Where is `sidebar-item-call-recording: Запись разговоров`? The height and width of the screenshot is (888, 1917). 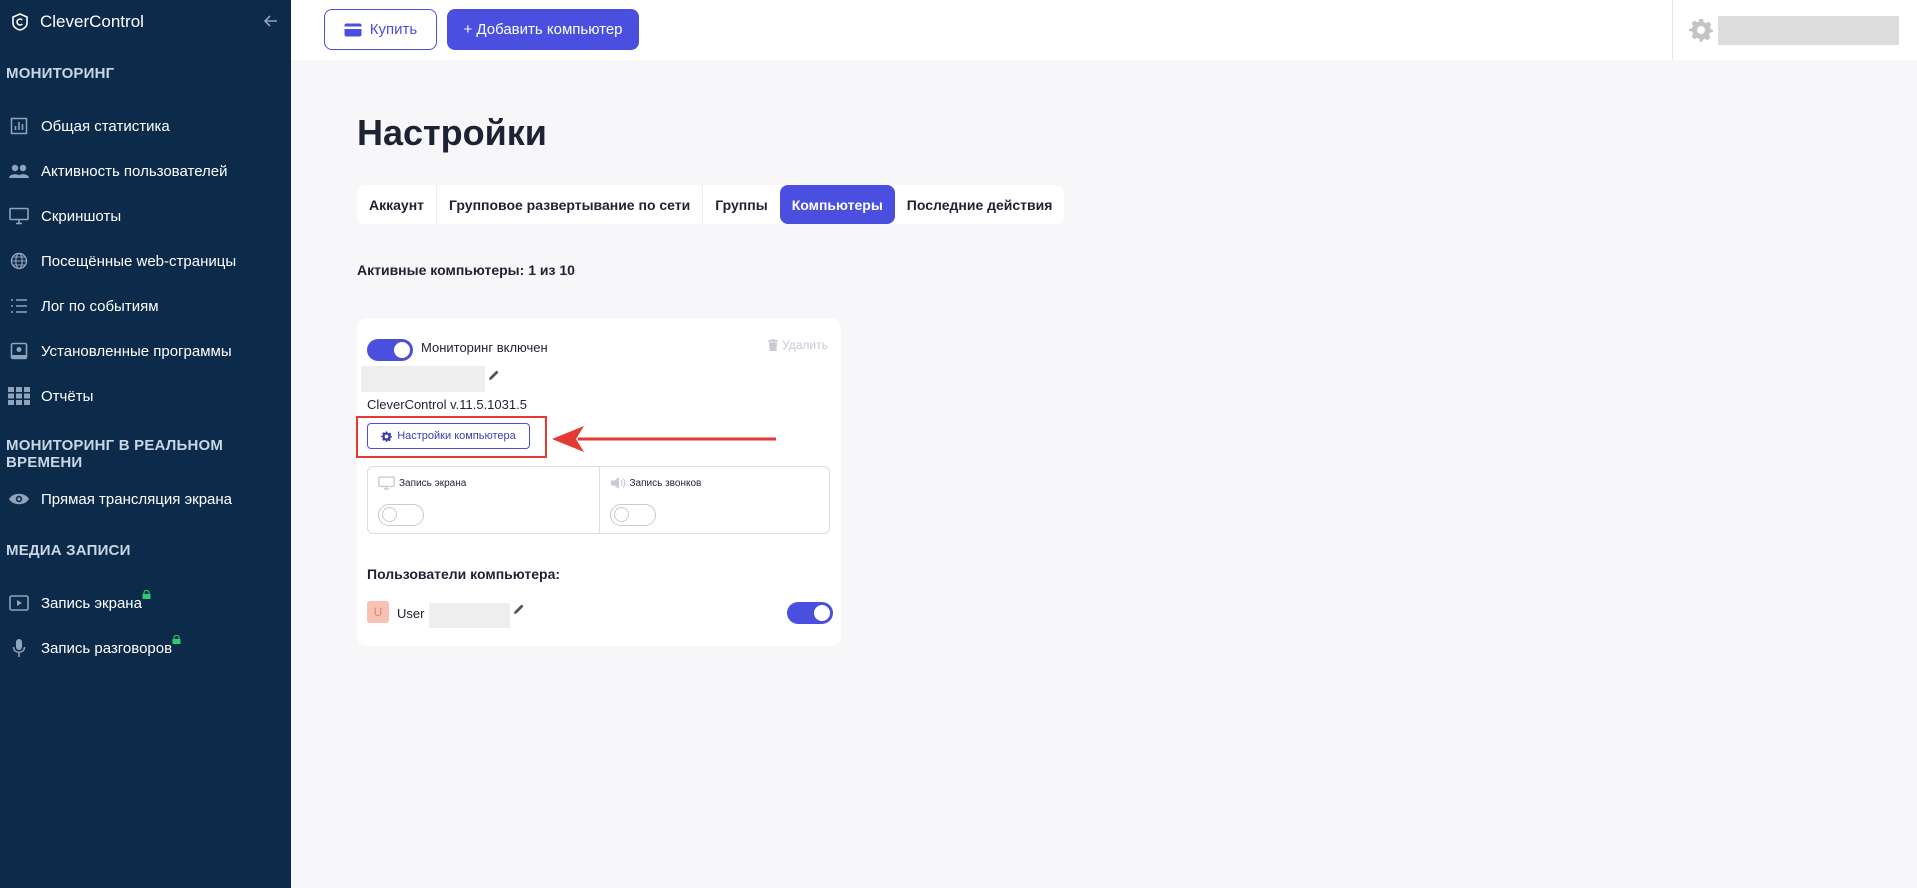 sidebar-item-call-recording: Запись разговоров is located at coordinates (145, 648).